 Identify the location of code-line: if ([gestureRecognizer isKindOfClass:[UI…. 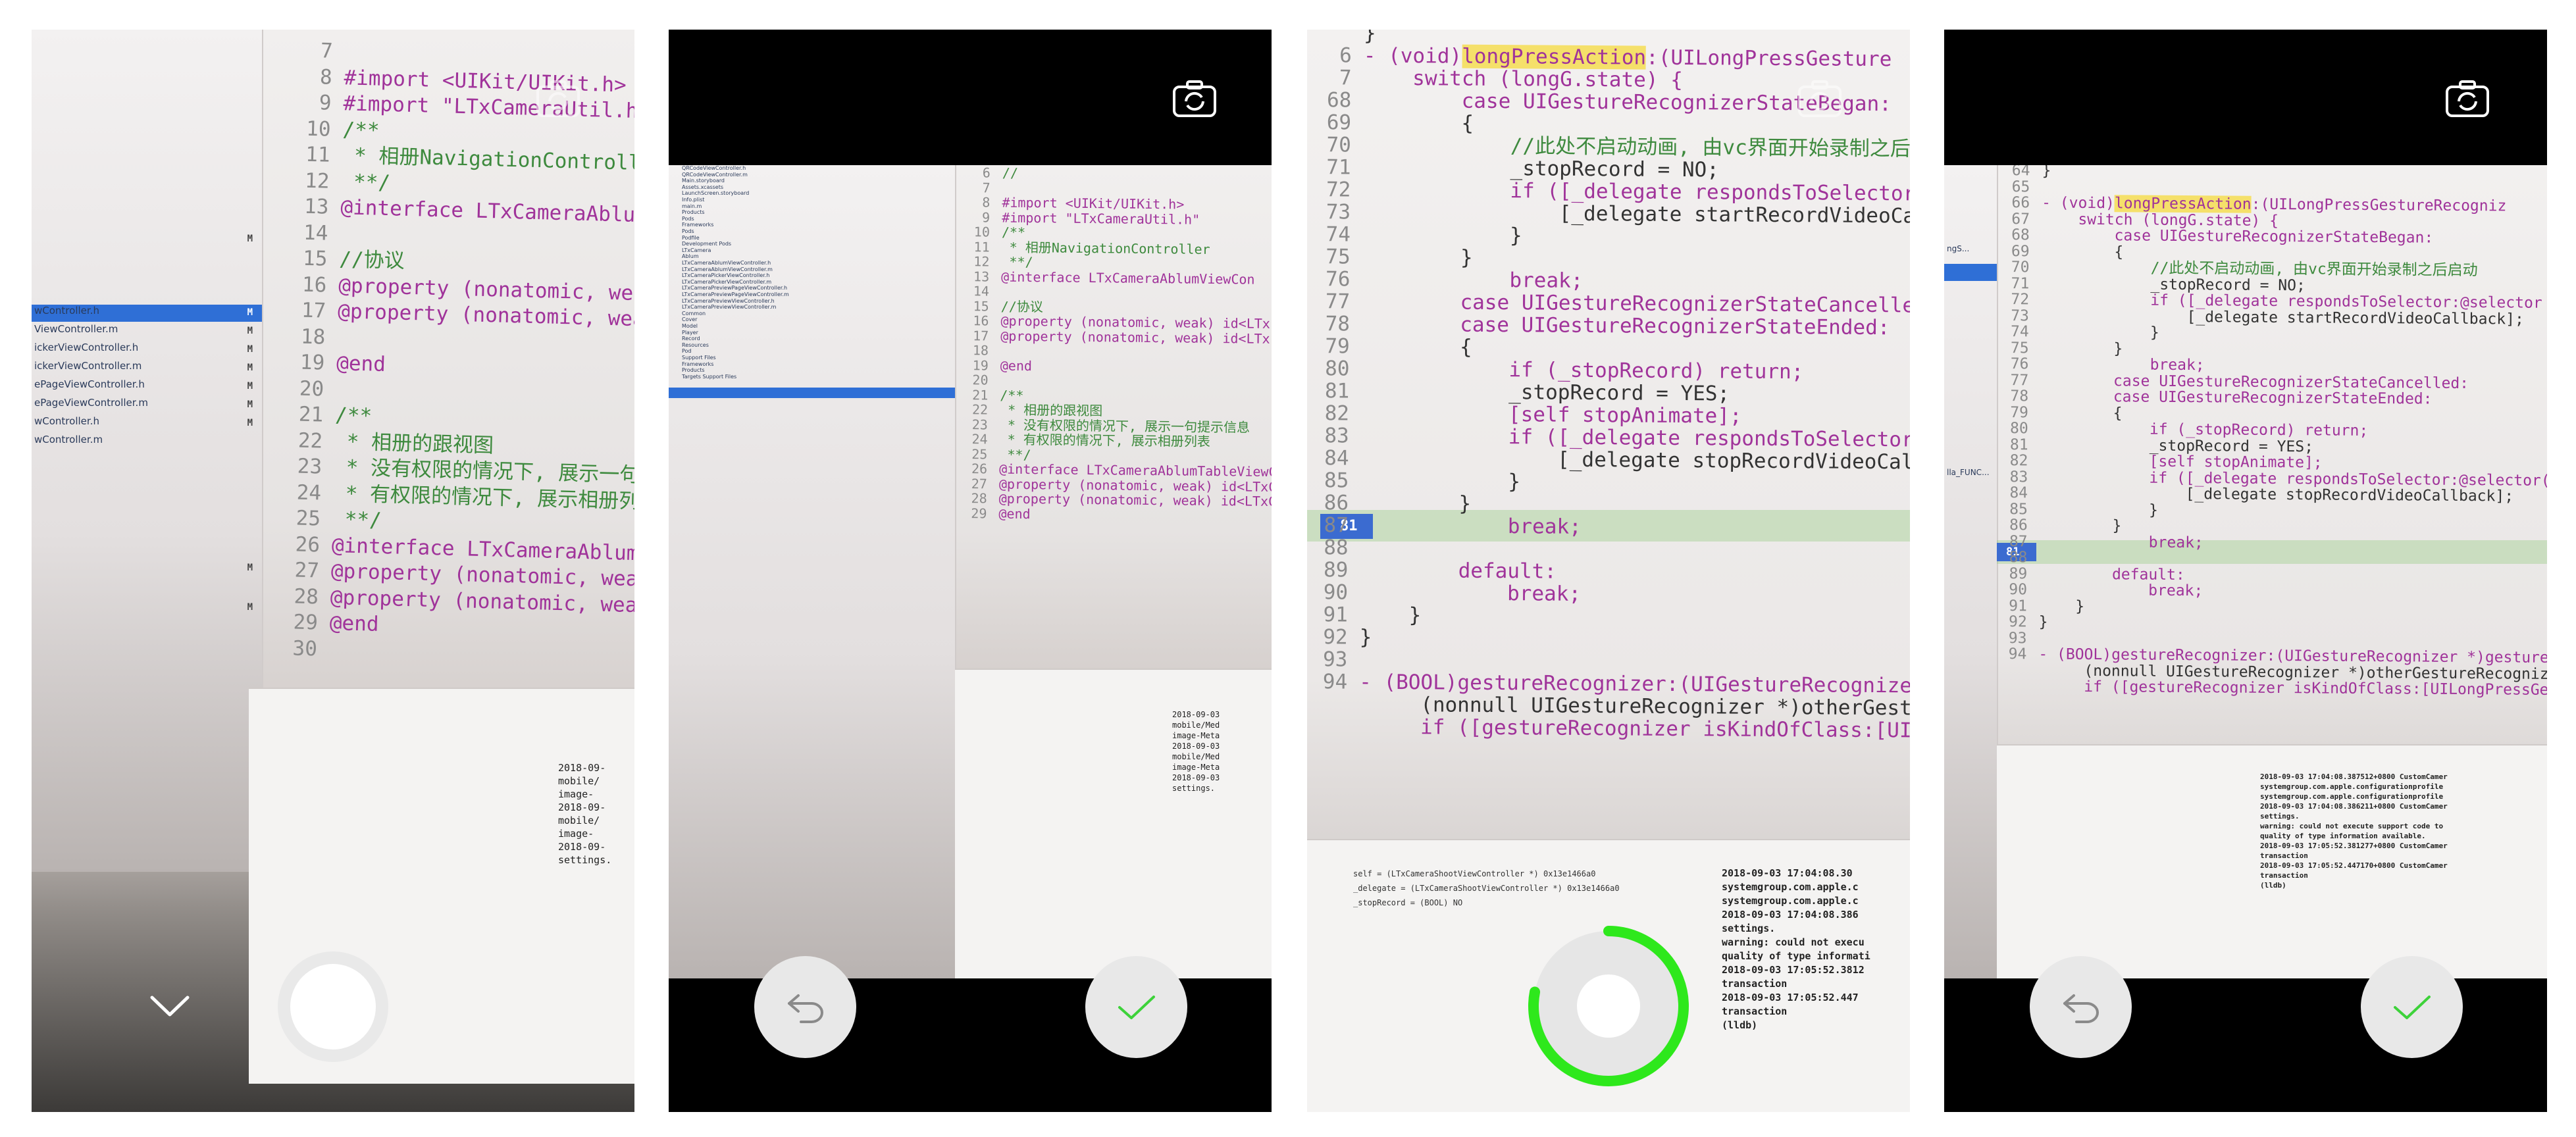
(1608, 729).